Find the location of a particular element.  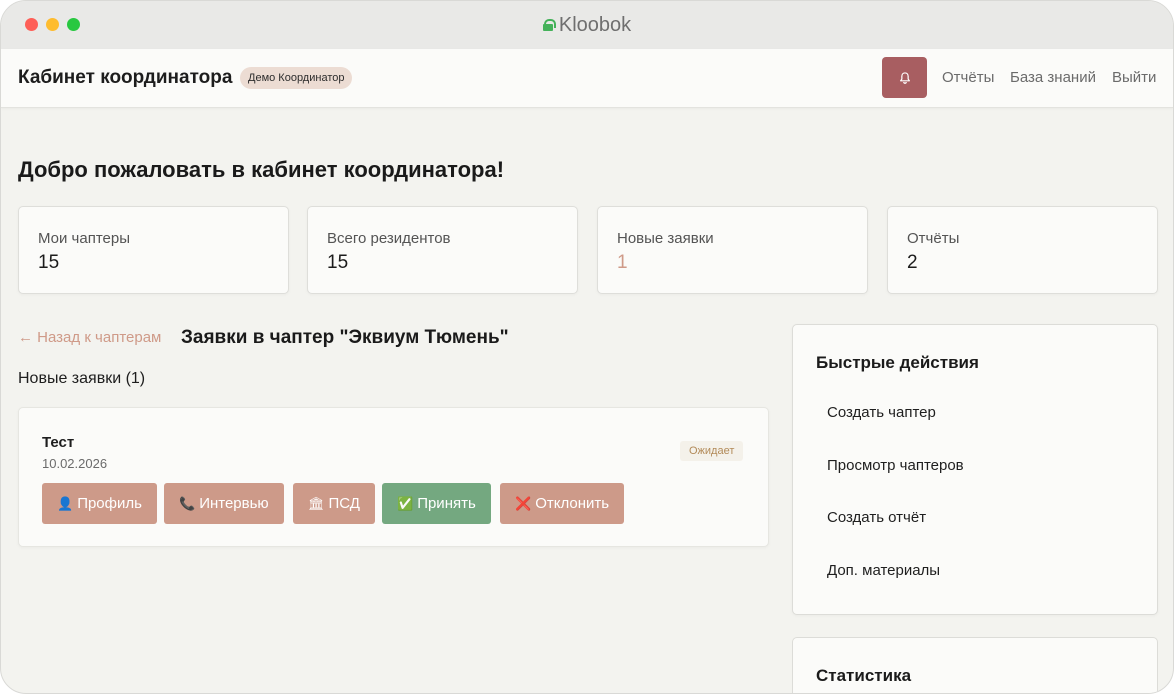

nav-reports: Отчёты is located at coordinates (968, 77).